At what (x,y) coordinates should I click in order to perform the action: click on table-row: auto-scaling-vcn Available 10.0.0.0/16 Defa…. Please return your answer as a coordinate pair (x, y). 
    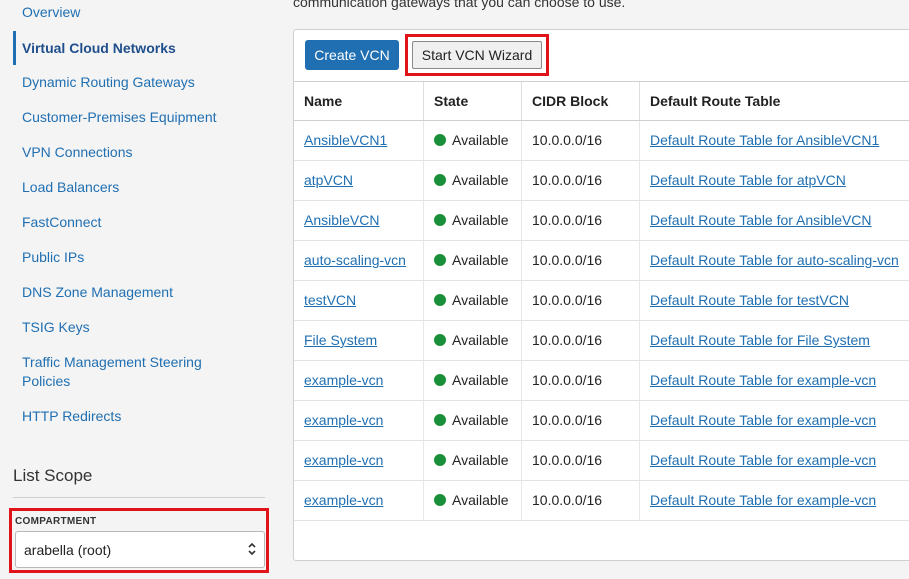
    Looking at the image, I should click on (601, 261).